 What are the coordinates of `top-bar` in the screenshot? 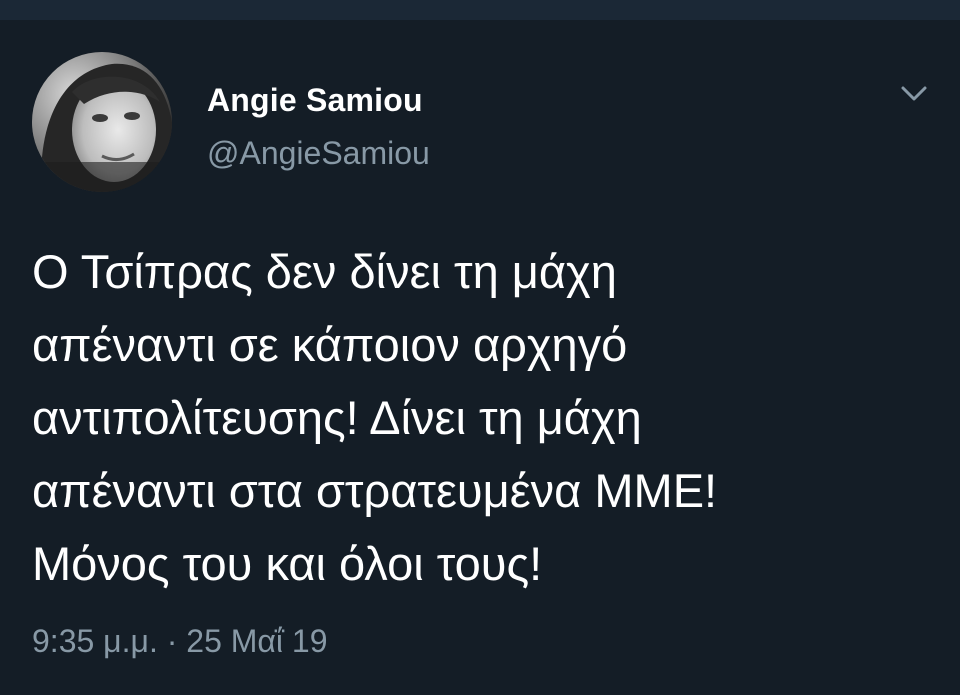 It's located at (480, 10).